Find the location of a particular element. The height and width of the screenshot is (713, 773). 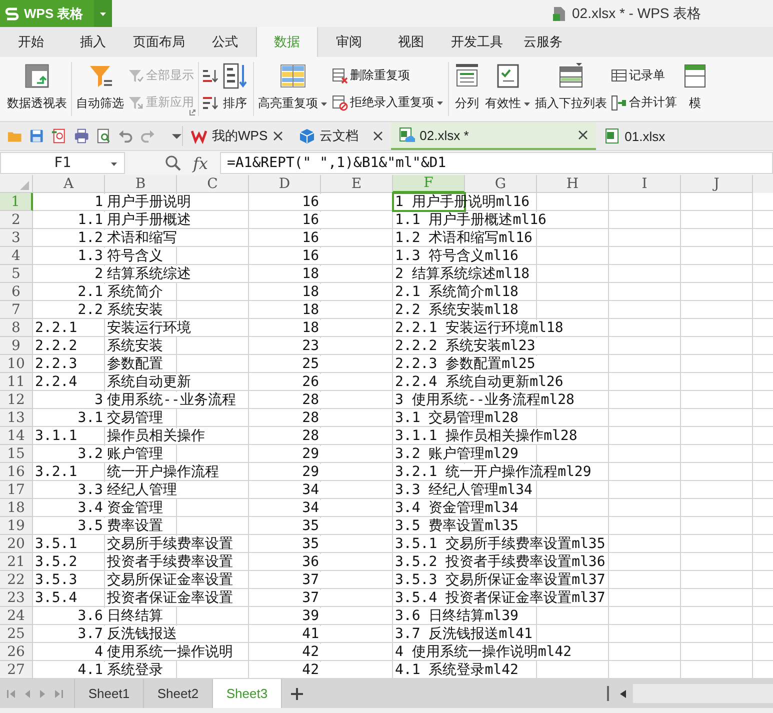

column-header: G is located at coordinates (501, 184).